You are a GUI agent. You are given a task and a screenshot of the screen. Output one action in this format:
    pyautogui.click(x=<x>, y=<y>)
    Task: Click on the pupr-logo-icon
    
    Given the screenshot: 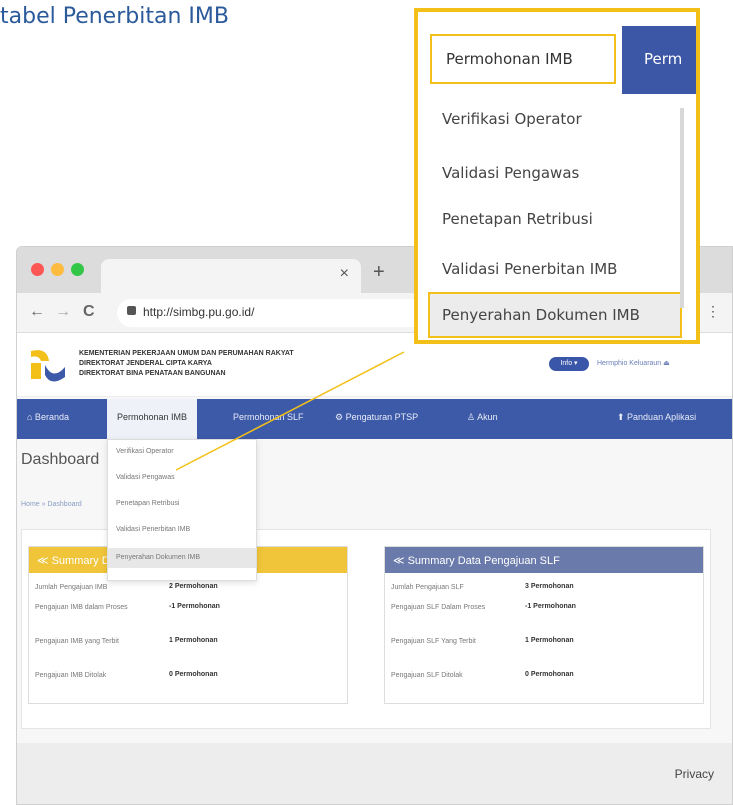 What is the action you would take?
    pyautogui.click(x=48, y=366)
    